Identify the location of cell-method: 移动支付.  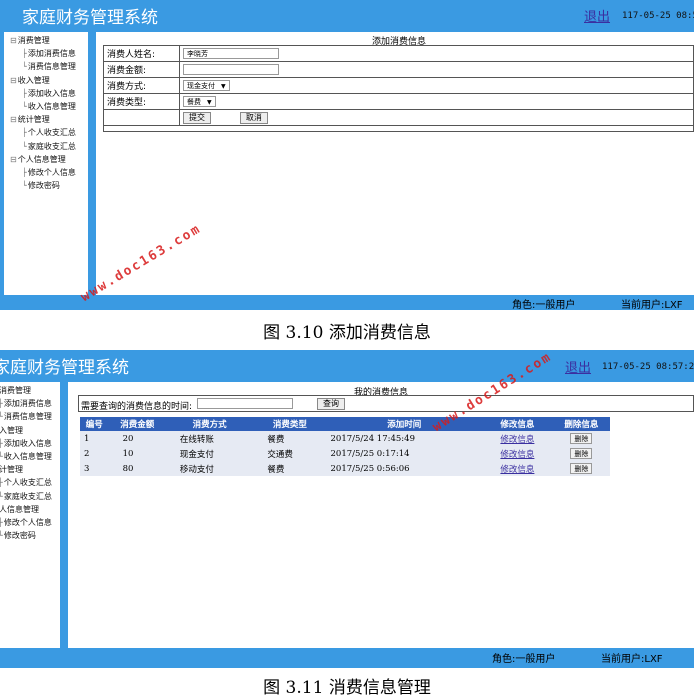
(209, 468).